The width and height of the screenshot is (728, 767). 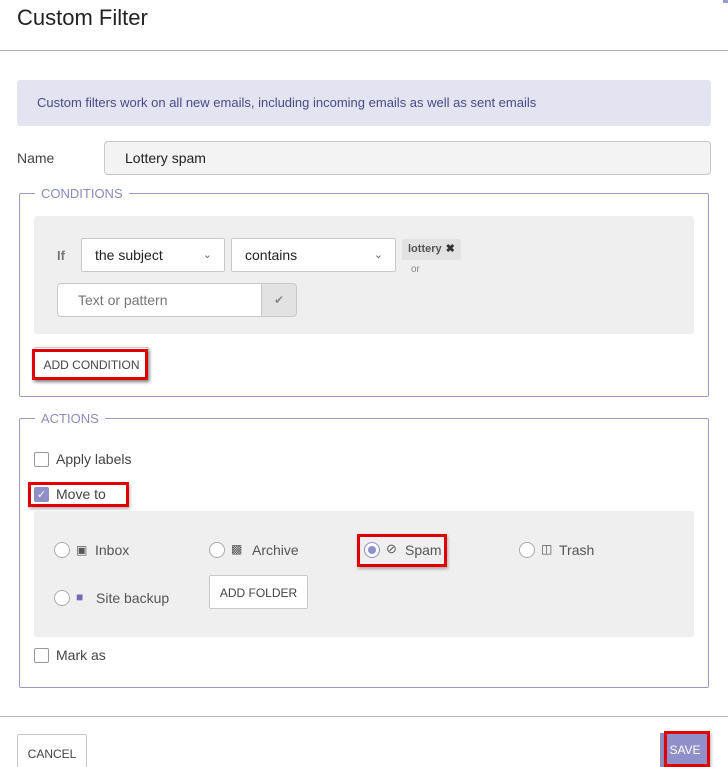 What do you see at coordinates (275, 550) in the screenshot?
I see `folder-label: Archive` at bounding box center [275, 550].